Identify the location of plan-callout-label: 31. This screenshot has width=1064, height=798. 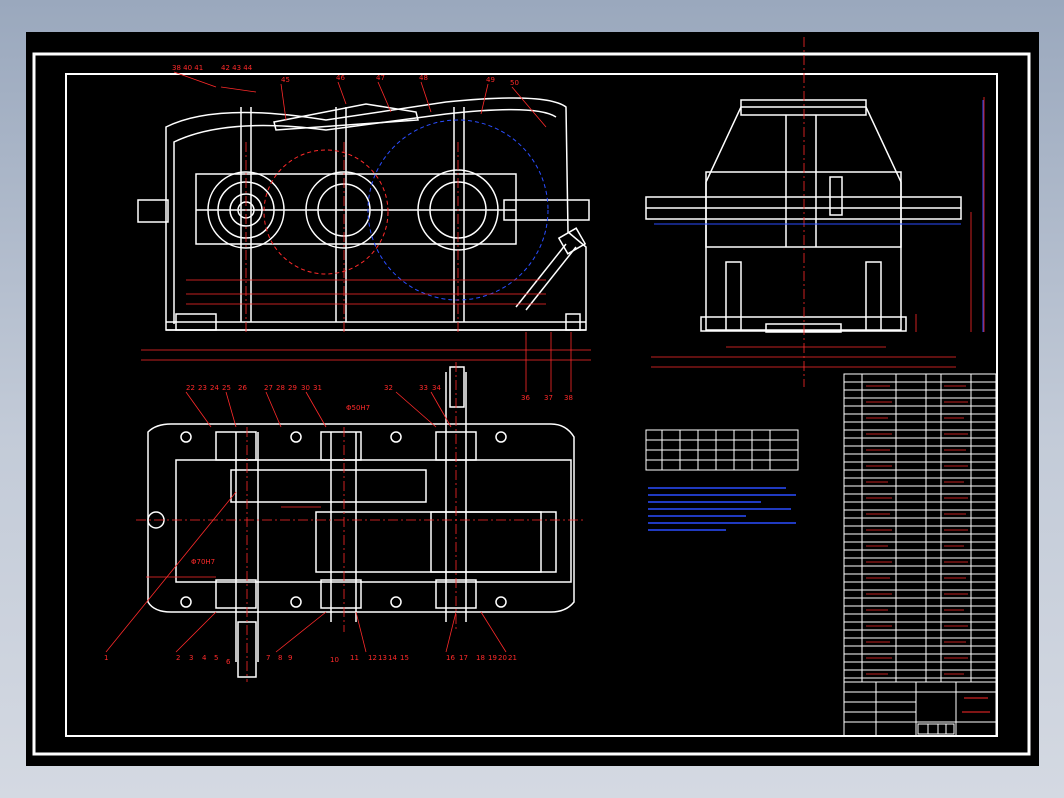
(317, 388).